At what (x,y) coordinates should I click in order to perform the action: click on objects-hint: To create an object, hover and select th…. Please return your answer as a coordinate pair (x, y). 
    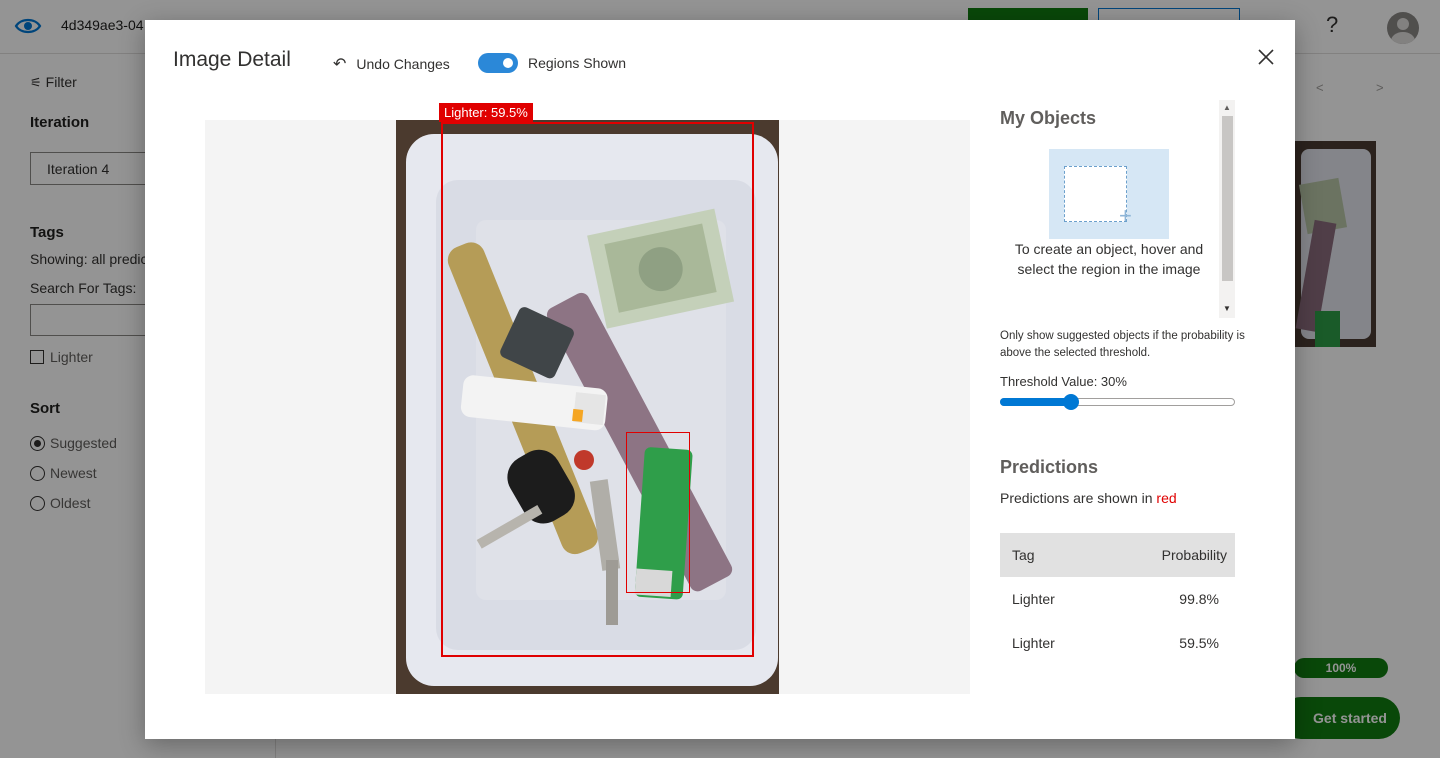
    Looking at the image, I should click on (1109, 259).